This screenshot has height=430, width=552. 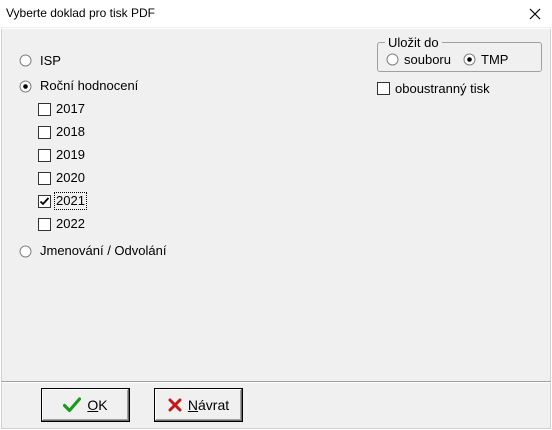 I want to click on checkbox-2021-label: 2021, so click(x=70, y=201).